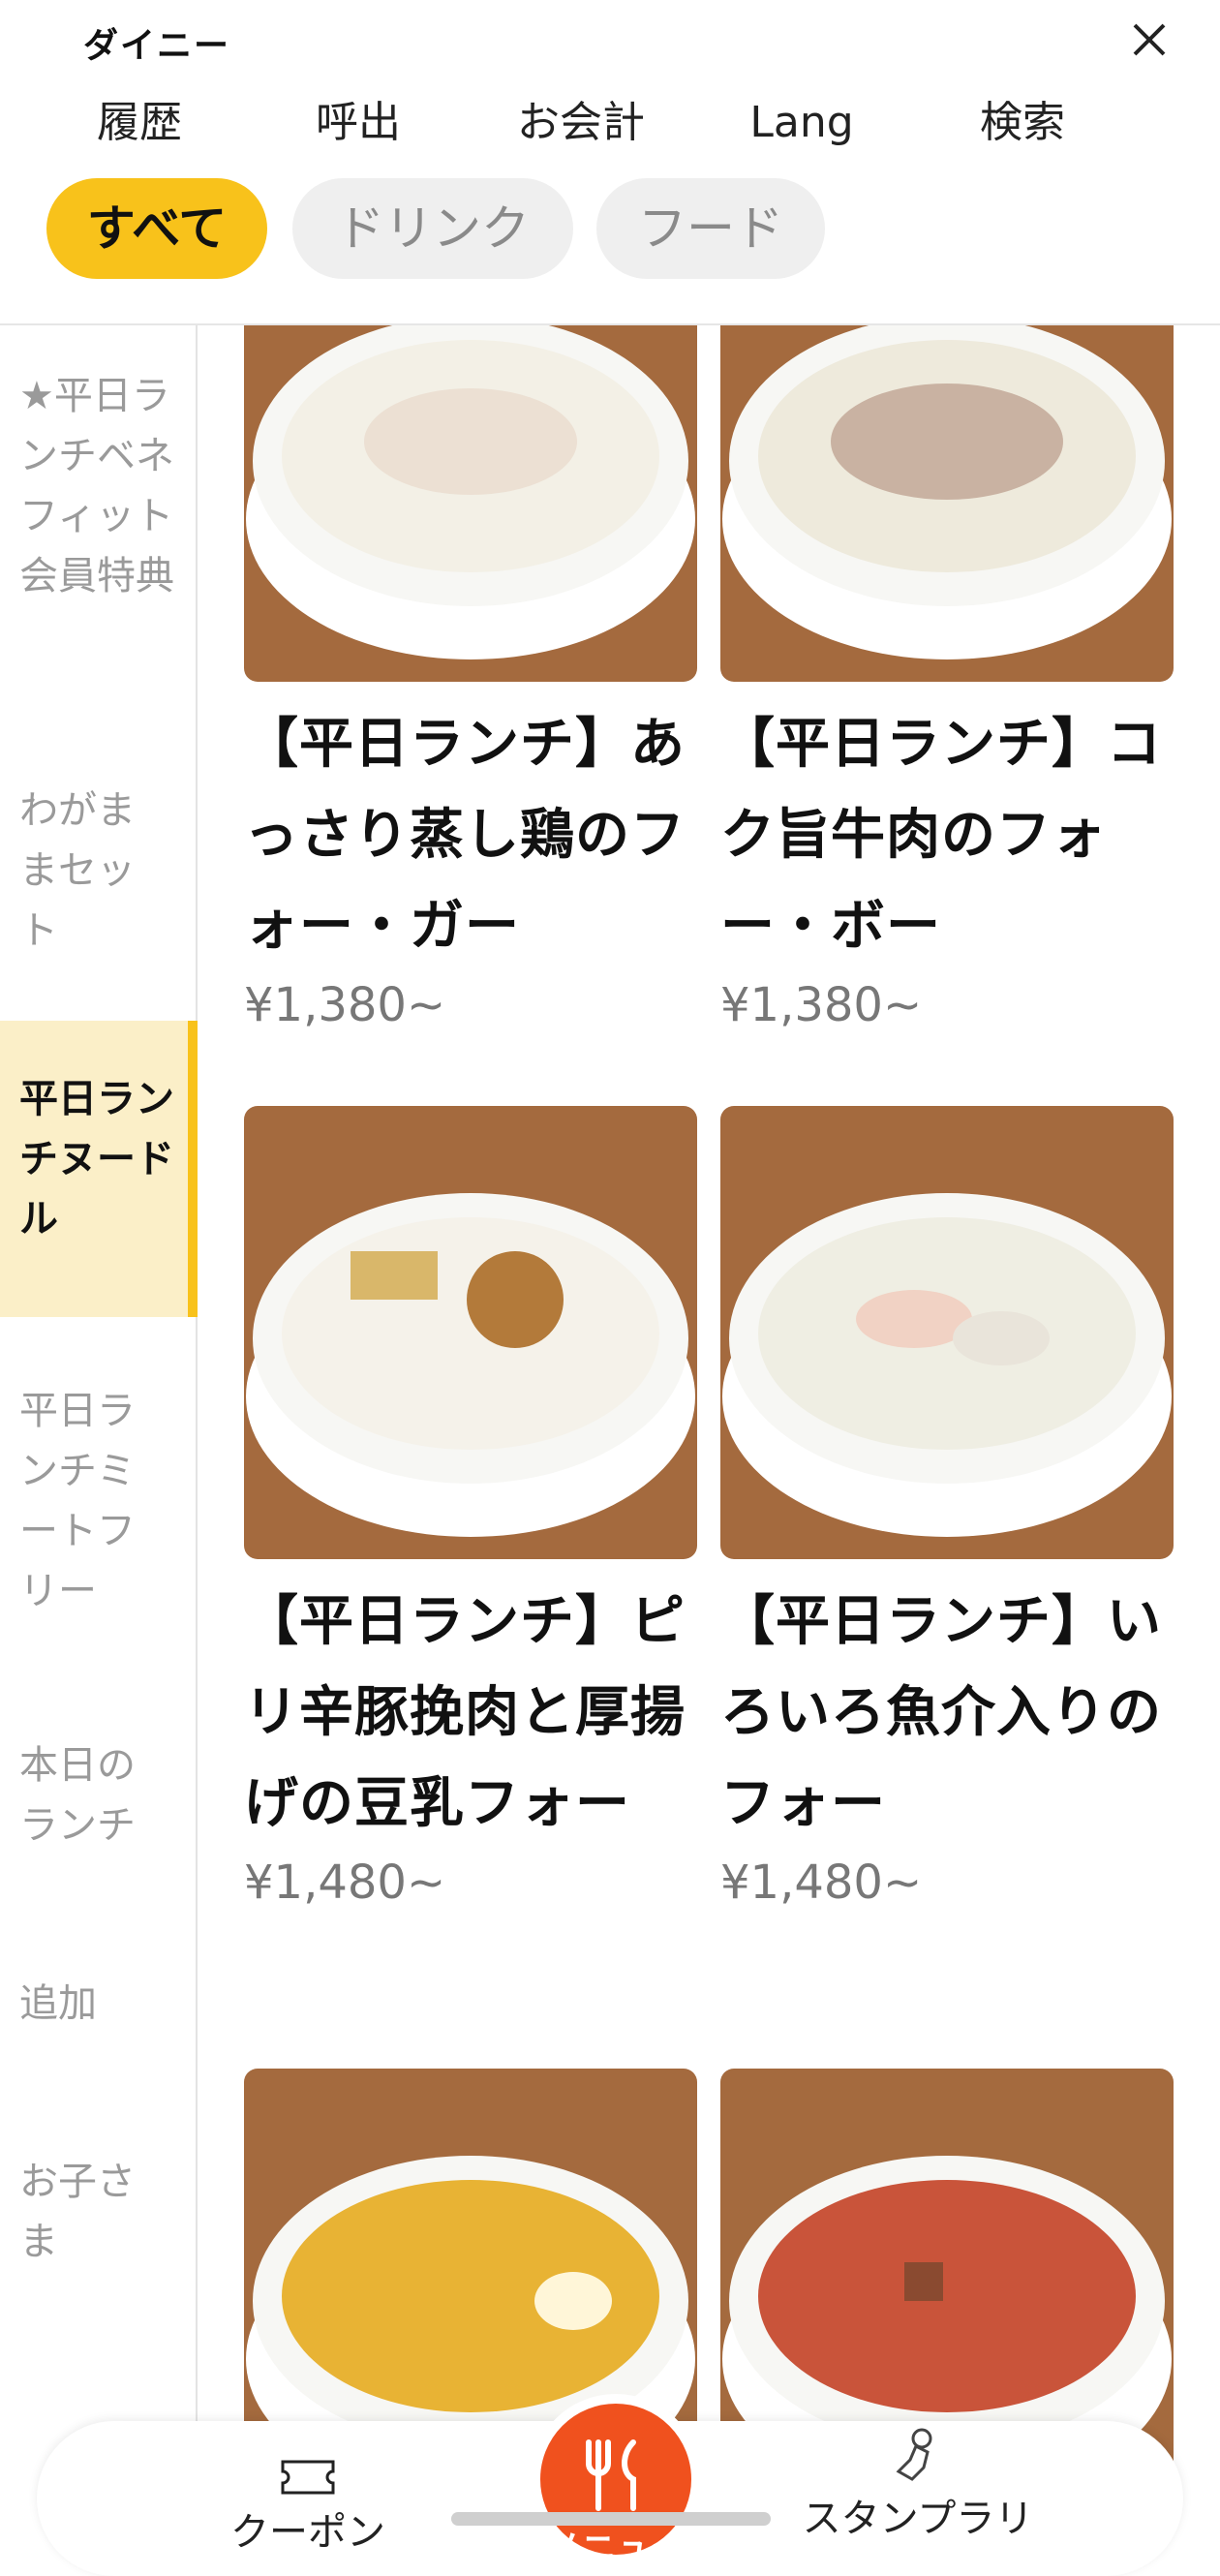 The width and height of the screenshot is (1220, 2576). Describe the element at coordinates (918, 2484) in the screenshot. I see `tab-stamp: スタンプラリ` at that location.